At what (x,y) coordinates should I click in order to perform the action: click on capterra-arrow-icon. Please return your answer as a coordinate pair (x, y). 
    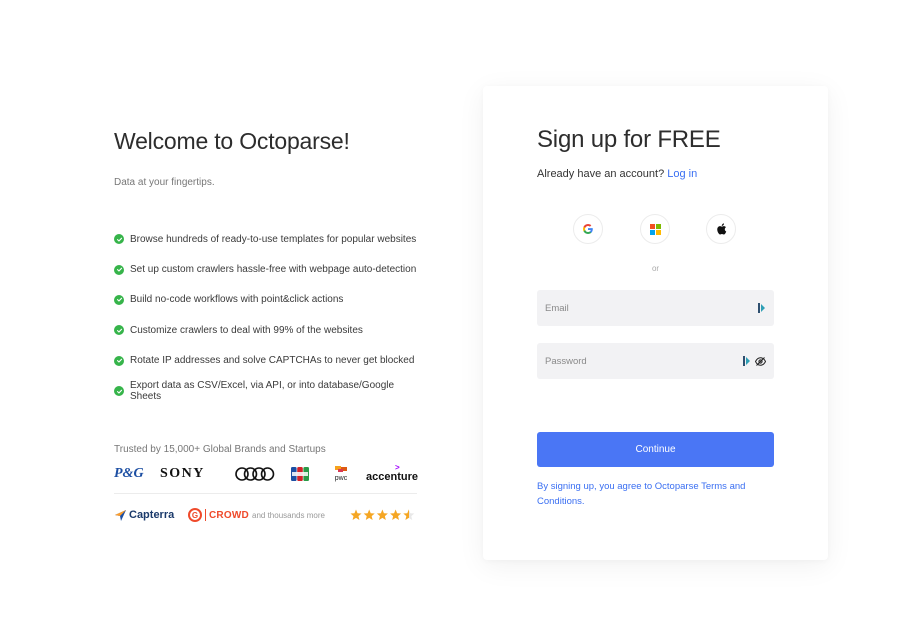
    Looking at the image, I should click on (120, 515).